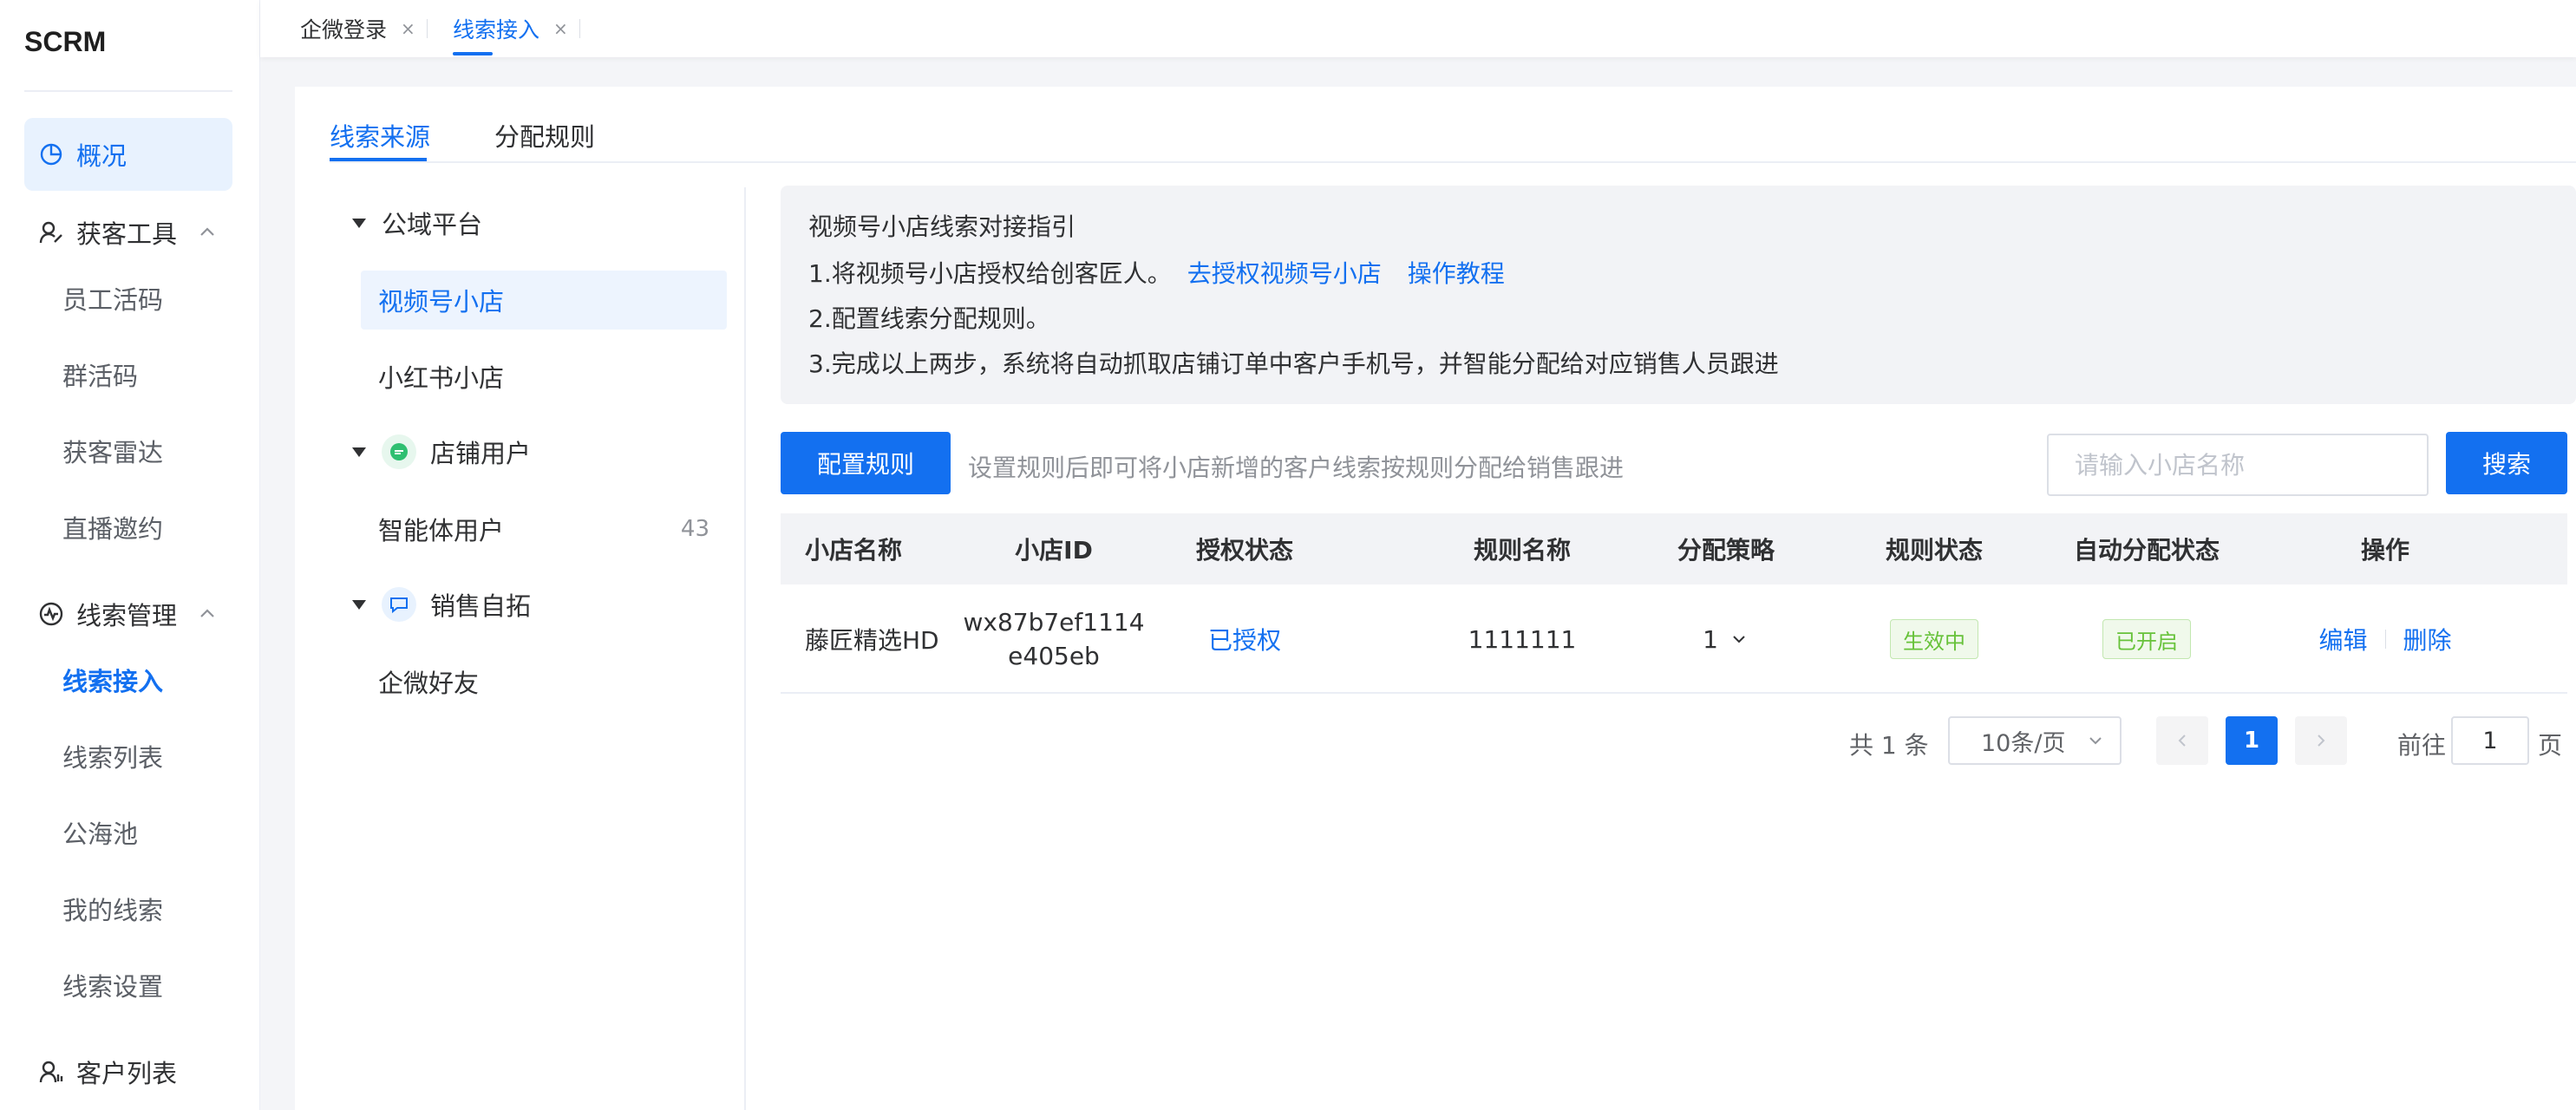  Describe the element at coordinates (399, 451) in the screenshot. I see `chat-bubble-icon` at that location.